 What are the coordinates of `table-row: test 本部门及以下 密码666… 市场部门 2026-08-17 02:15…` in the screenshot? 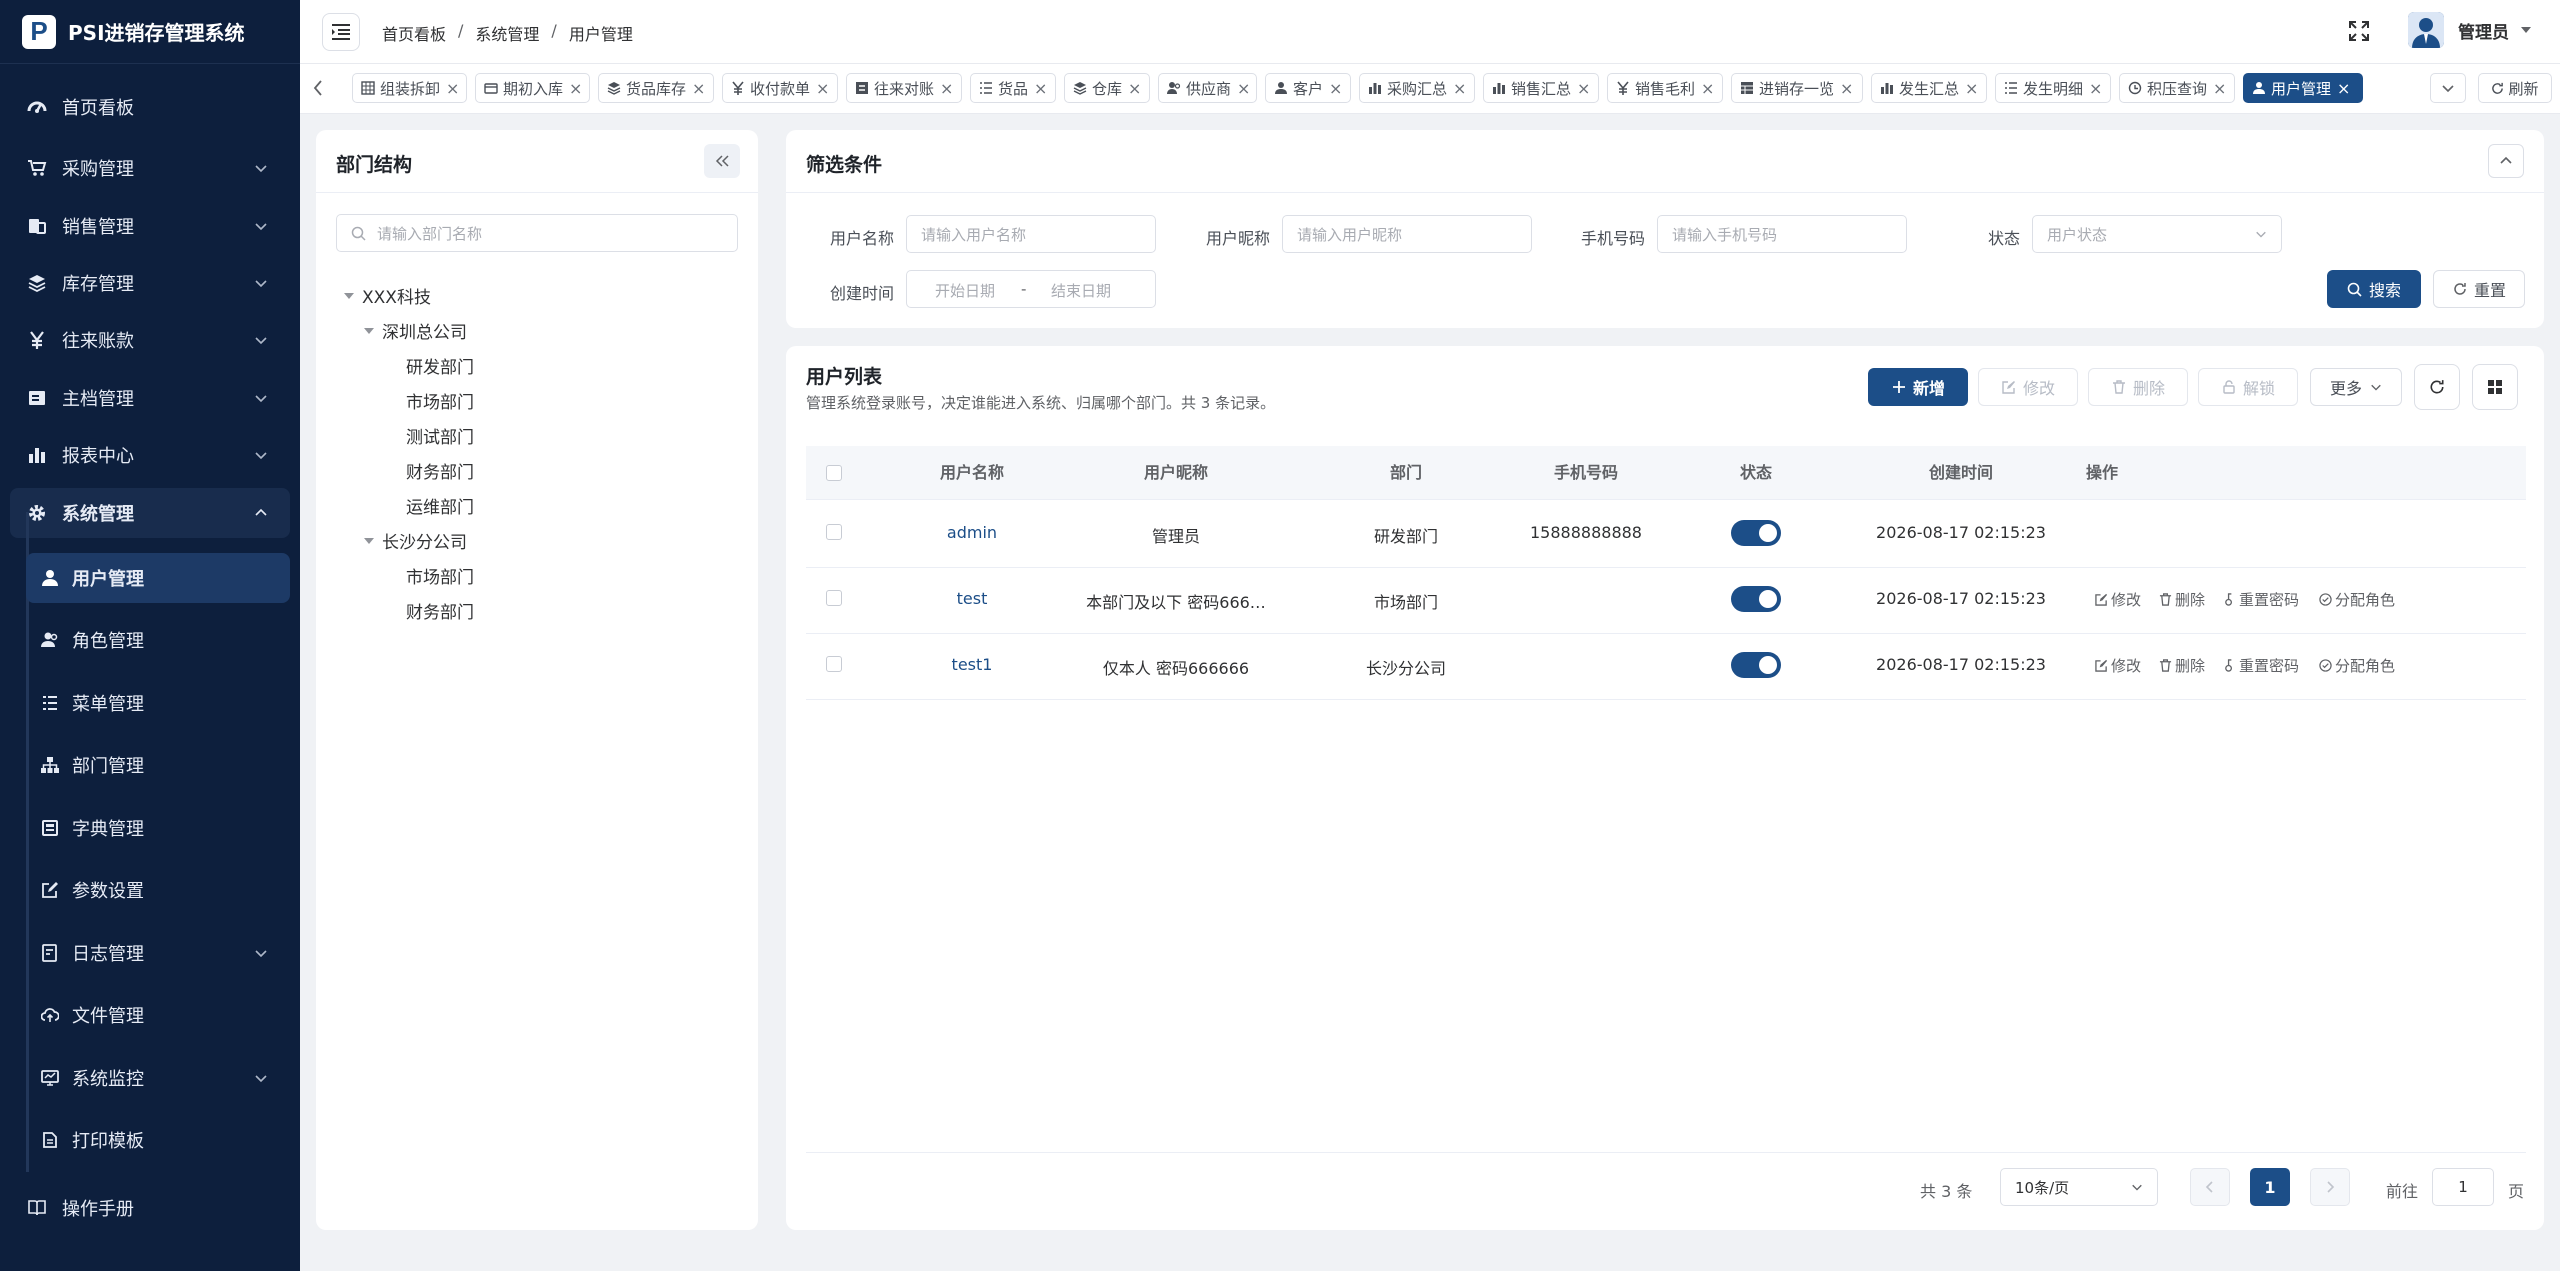 It's located at (1666, 600).